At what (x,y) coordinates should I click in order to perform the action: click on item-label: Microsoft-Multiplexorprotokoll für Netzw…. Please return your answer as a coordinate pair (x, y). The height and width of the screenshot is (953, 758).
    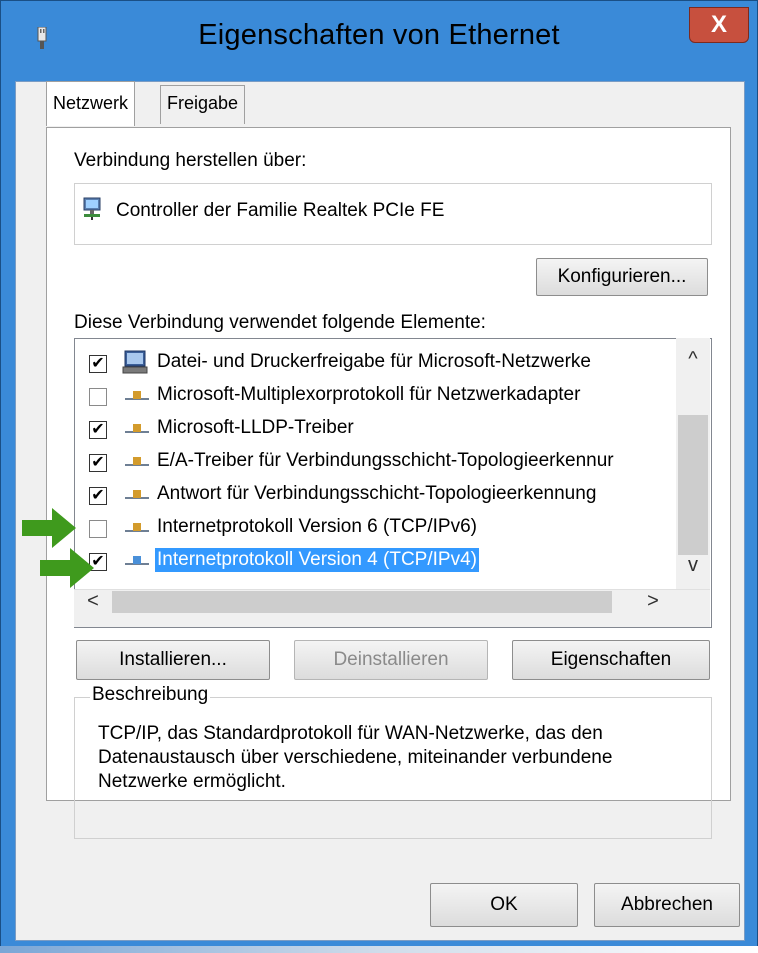
    Looking at the image, I should click on (369, 394).